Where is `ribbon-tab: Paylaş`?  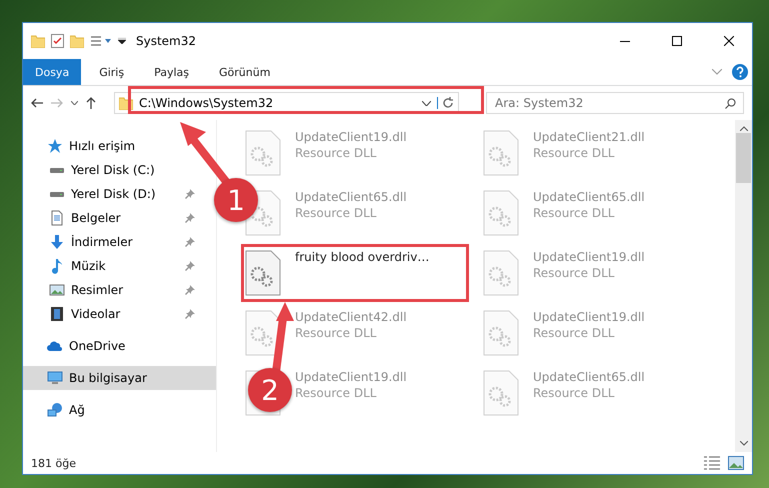
ribbon-tab: Paylaş is located at coordinates (171, 72).